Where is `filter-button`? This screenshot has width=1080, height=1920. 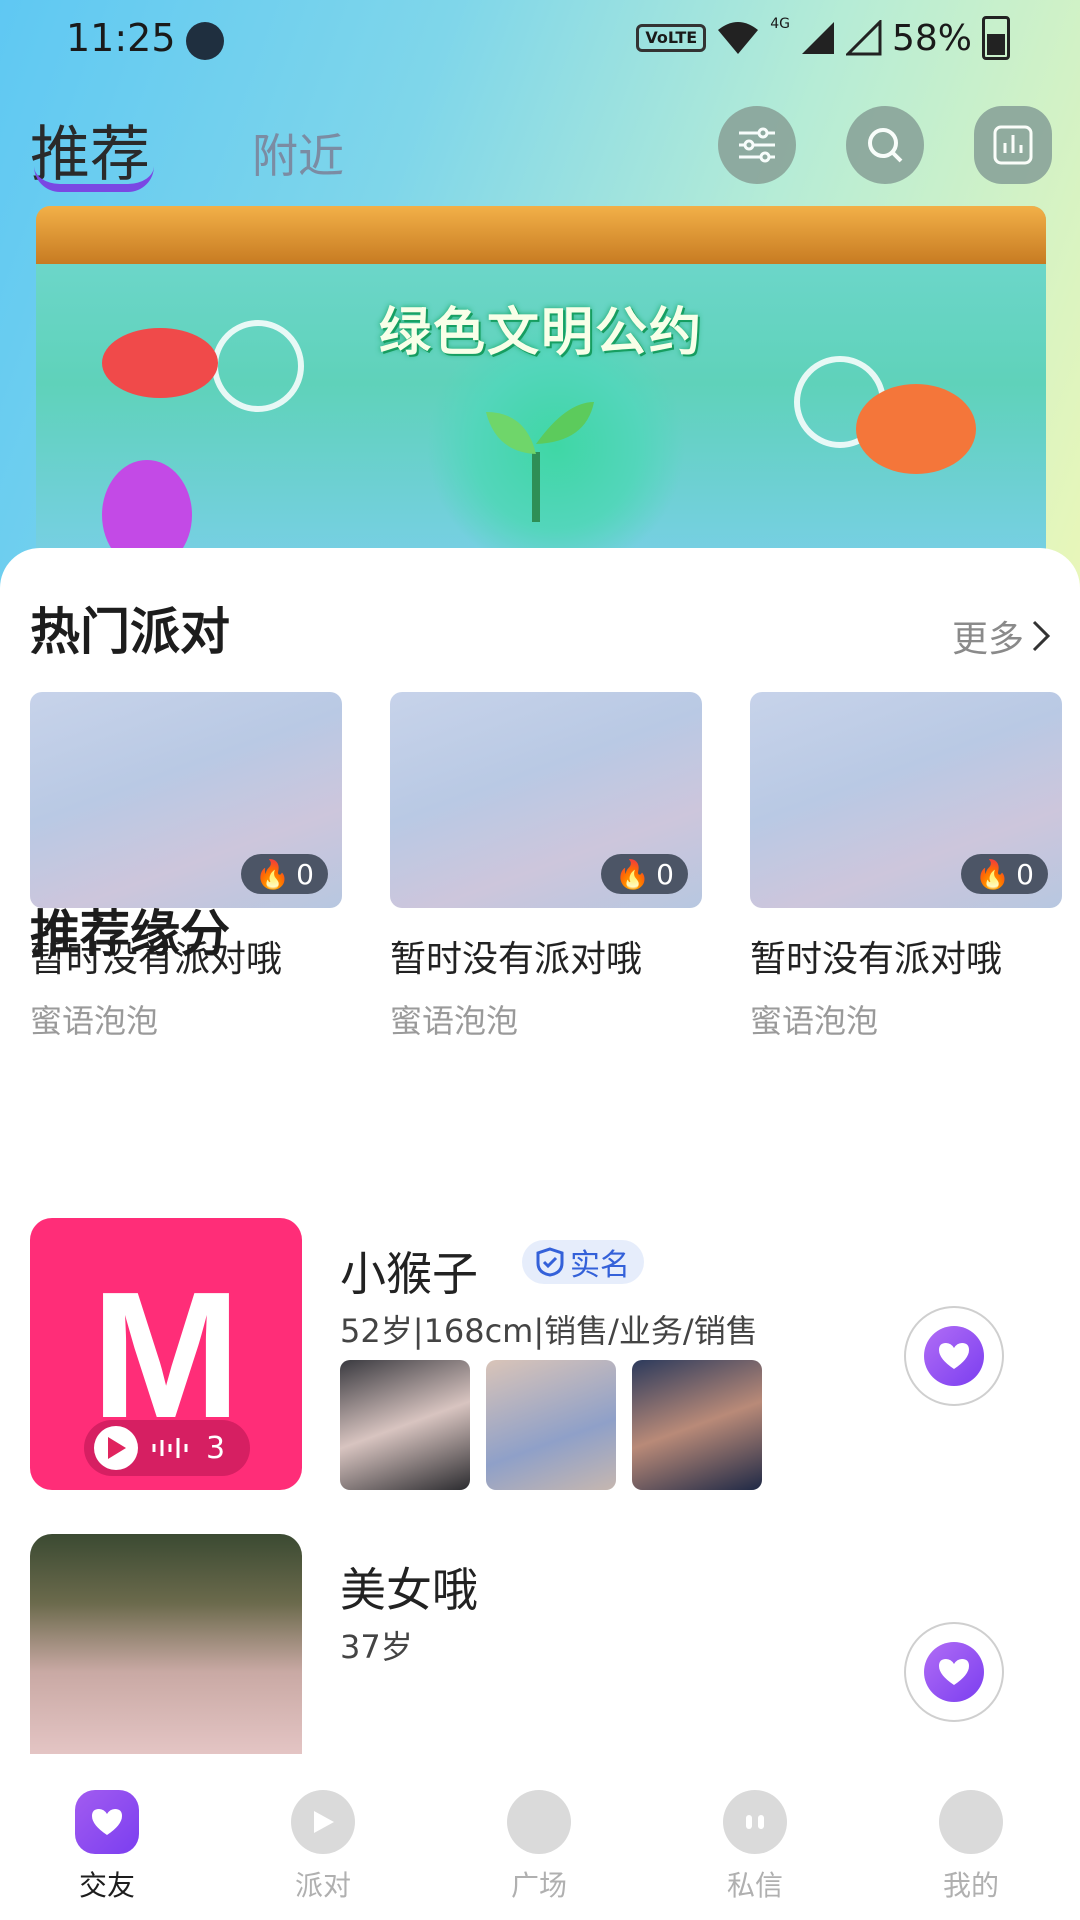
filter-button is located at coordinates (757, 145).